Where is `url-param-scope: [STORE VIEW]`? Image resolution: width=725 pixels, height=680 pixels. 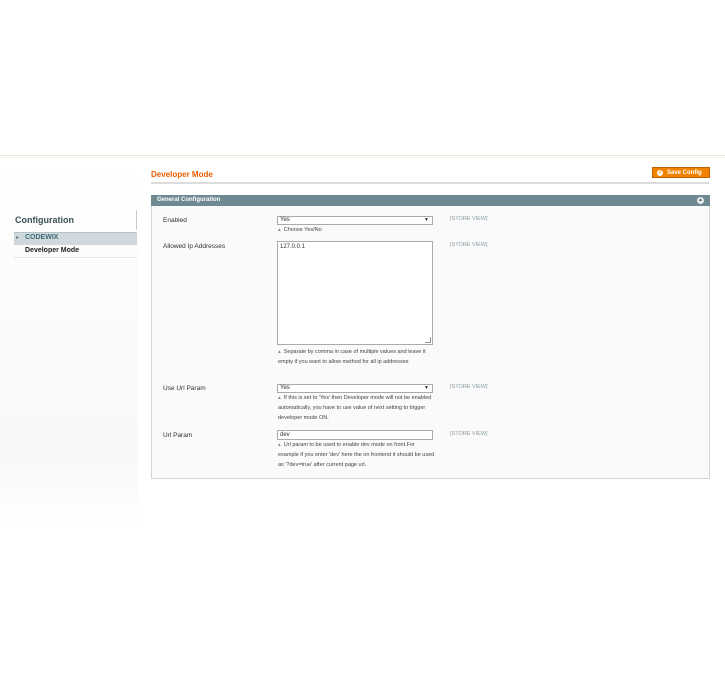
url-param-scope: [STORE VIEW] is located at coordinates (469, 434).